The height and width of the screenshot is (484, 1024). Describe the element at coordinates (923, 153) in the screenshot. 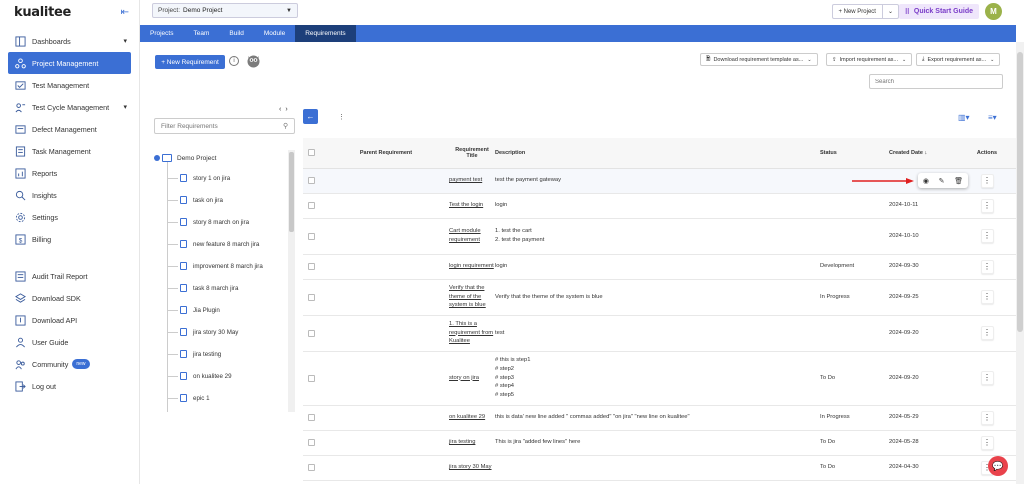

I see `column-header: Created Date ↓` at that location.